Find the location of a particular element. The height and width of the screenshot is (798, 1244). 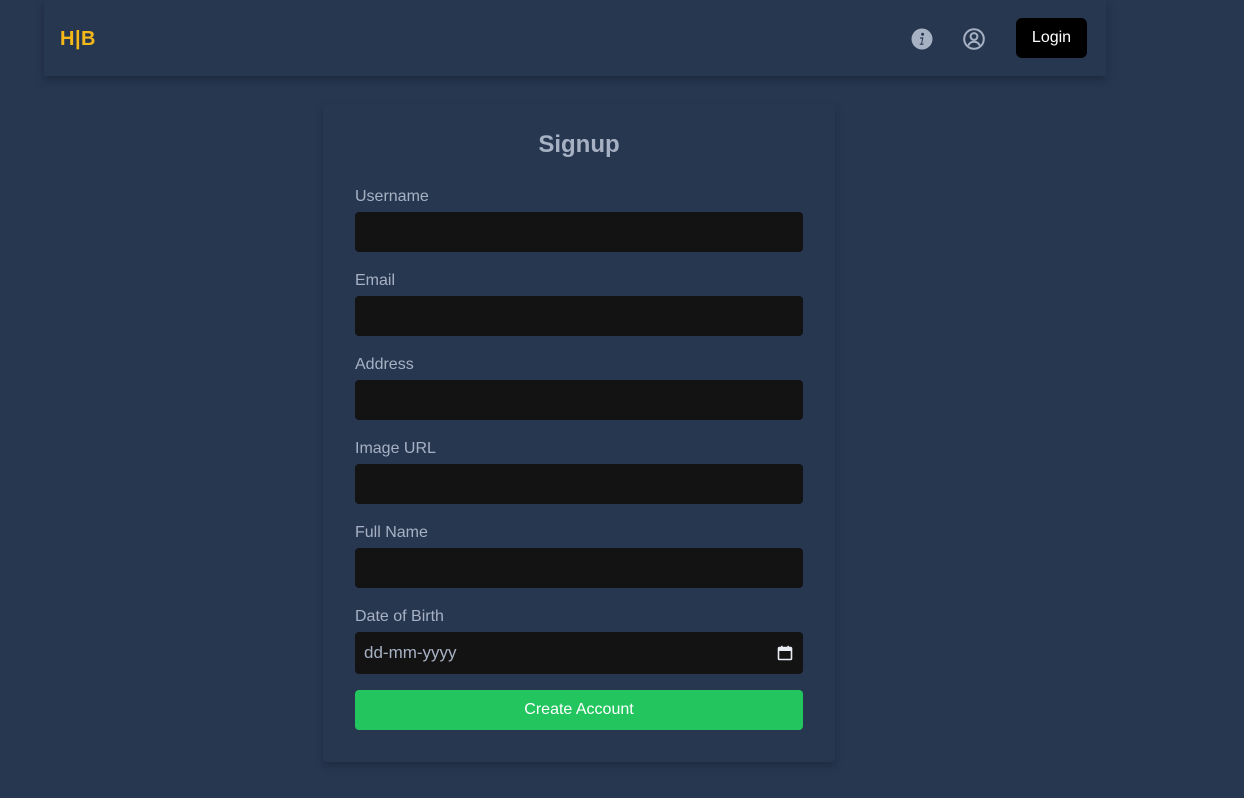

date-placeholder: dd-mm-yyyy is located at coordinates (410, 652).